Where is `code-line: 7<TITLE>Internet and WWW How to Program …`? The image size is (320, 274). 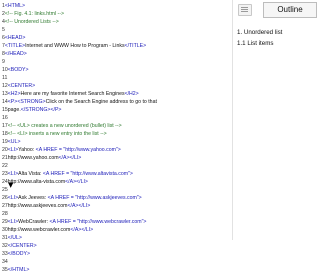 code-line: 7<TITLE>Internet and WWW How to Program … is located at coordinates (74, 46).